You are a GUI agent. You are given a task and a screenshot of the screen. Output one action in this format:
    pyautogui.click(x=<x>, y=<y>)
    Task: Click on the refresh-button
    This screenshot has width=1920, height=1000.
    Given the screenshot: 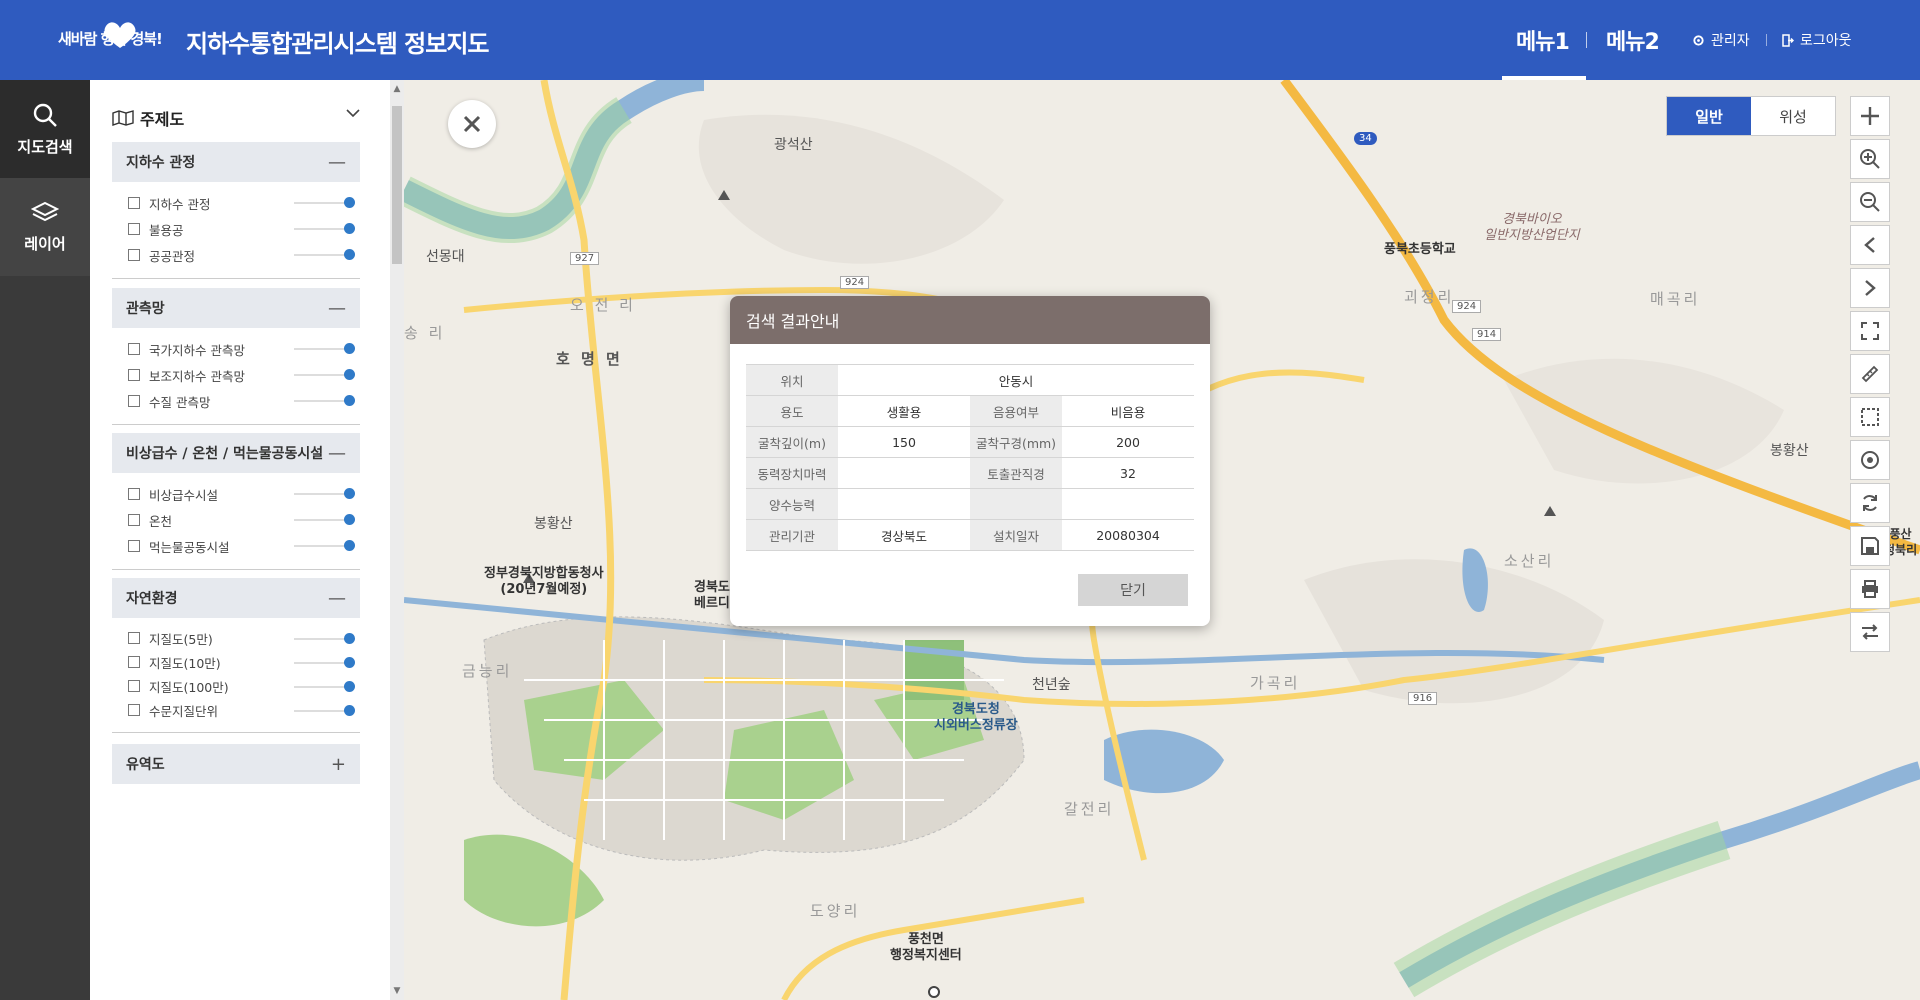 What is the action you would take?
    pyautogui.click(x=1870, y=503)
    